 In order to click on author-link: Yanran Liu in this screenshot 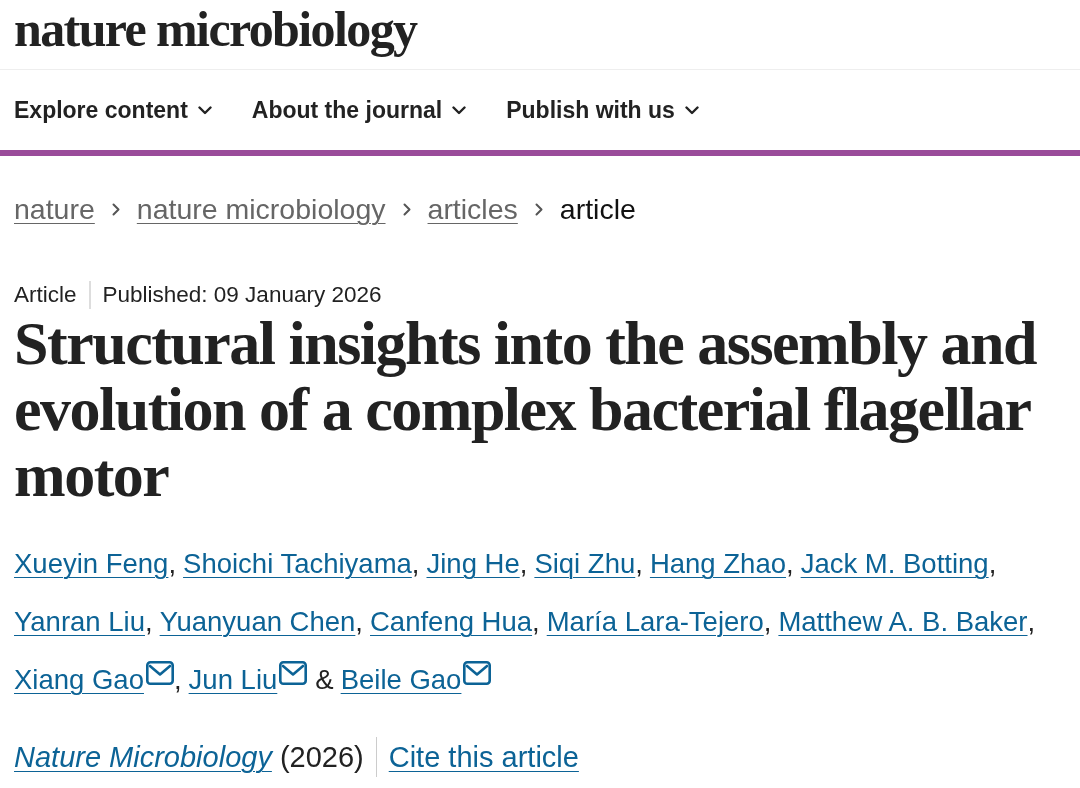, I will do `click(79, 622)`.